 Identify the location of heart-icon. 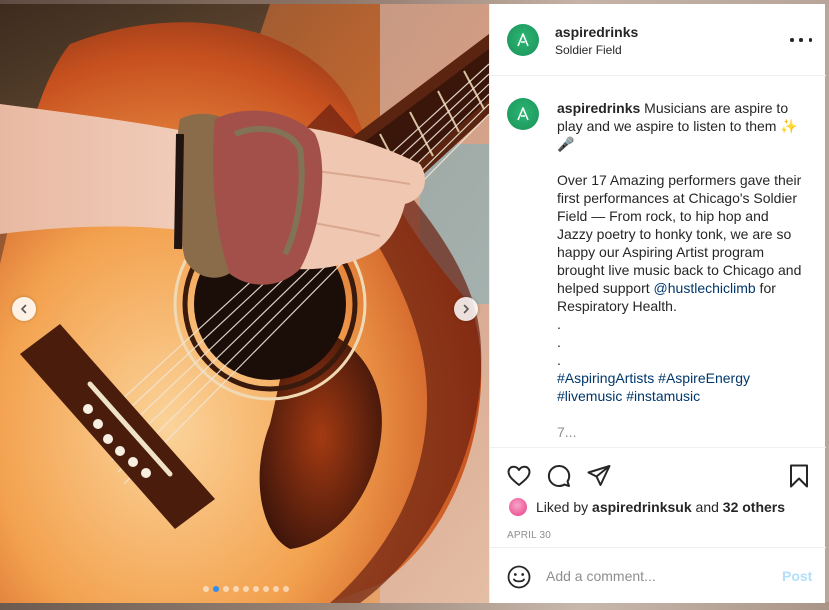
(519, 476).